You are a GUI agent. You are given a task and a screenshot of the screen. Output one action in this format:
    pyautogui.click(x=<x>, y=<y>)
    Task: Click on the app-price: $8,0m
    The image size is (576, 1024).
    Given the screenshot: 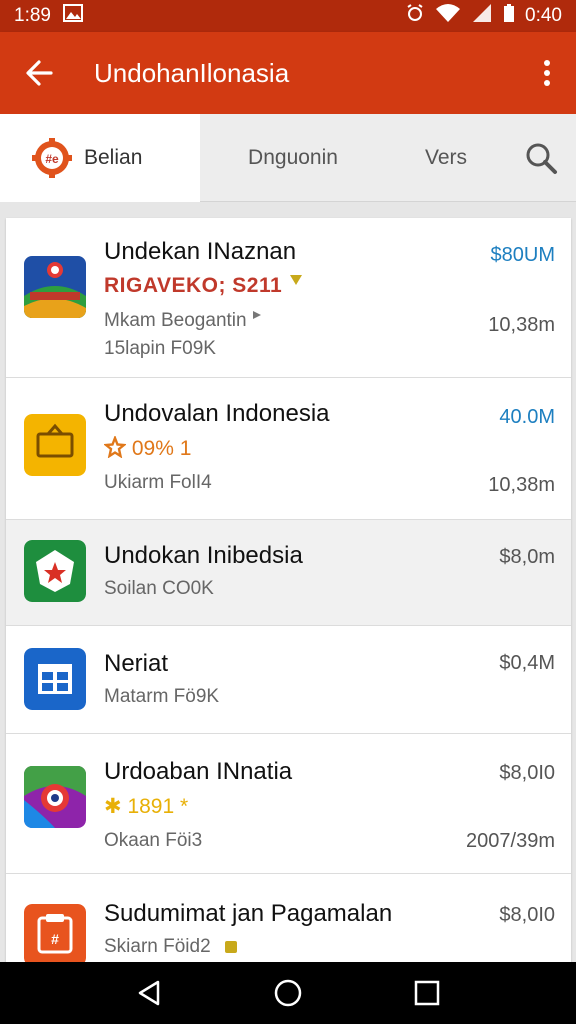 What is the action you would take?
    pyautogui.click(x=527, y=557)
    